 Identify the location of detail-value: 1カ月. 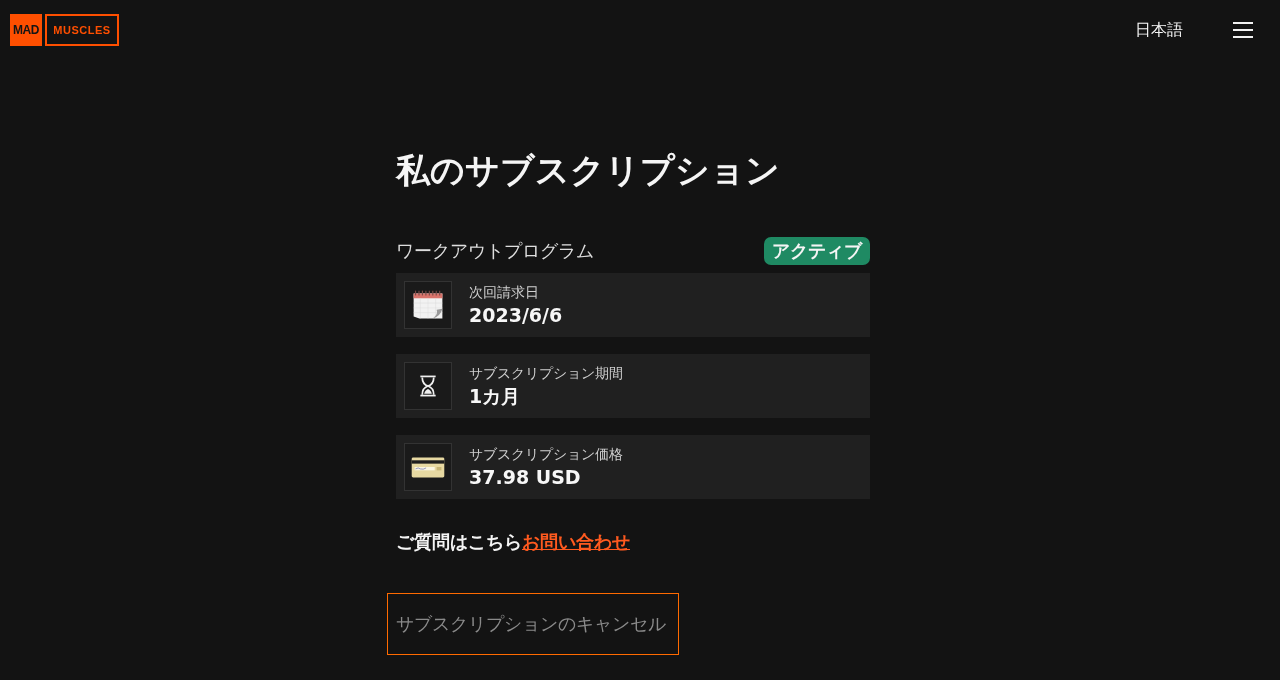
(495, 396).